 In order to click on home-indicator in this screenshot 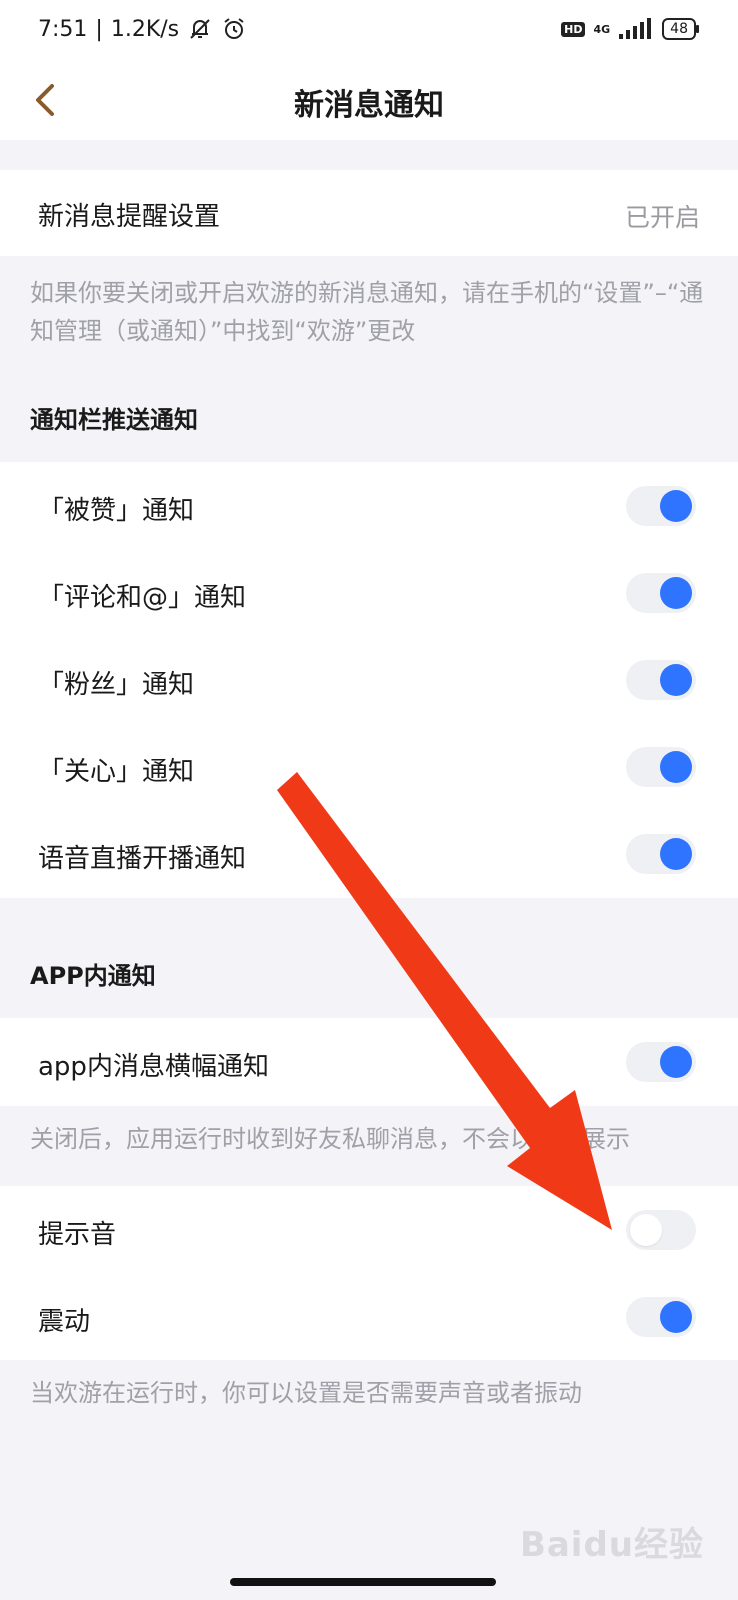, I will do `click(363, 1582)`.